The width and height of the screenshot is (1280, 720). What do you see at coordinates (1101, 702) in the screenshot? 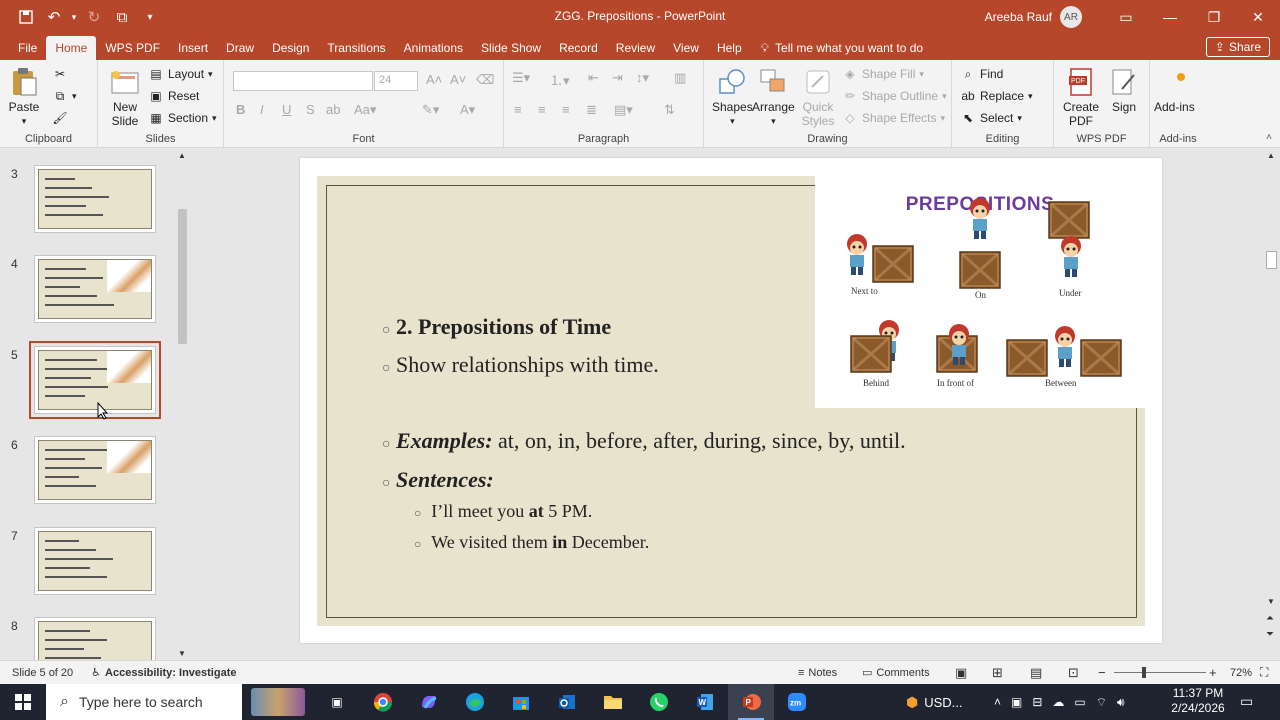
I see `network-icon: ⌔` at bounding box center [1101, 702].